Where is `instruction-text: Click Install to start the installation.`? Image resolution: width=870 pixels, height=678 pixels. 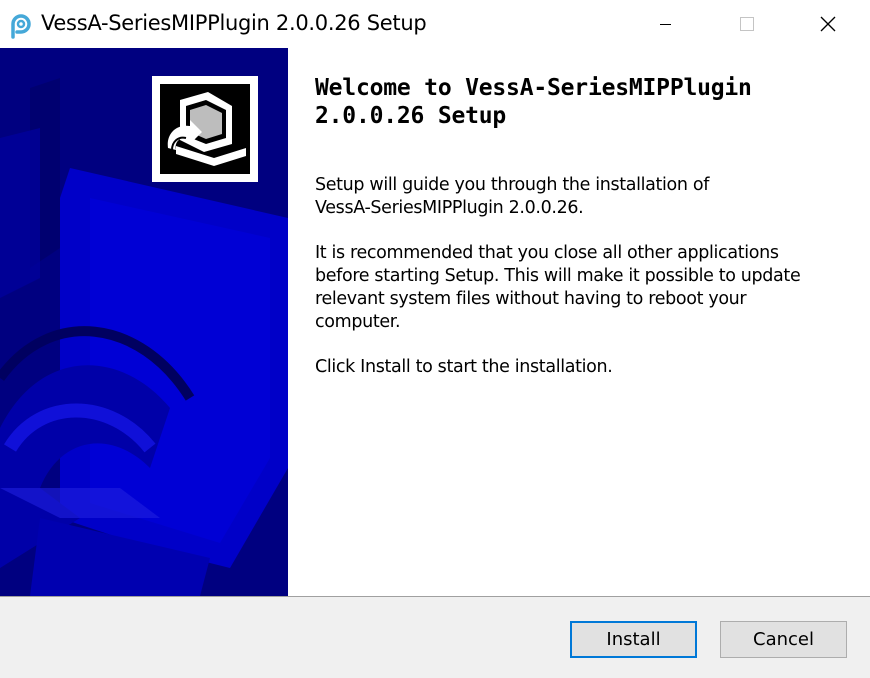 instruction-text: Click Install to start the installation. is located at coordinates (464, 367).